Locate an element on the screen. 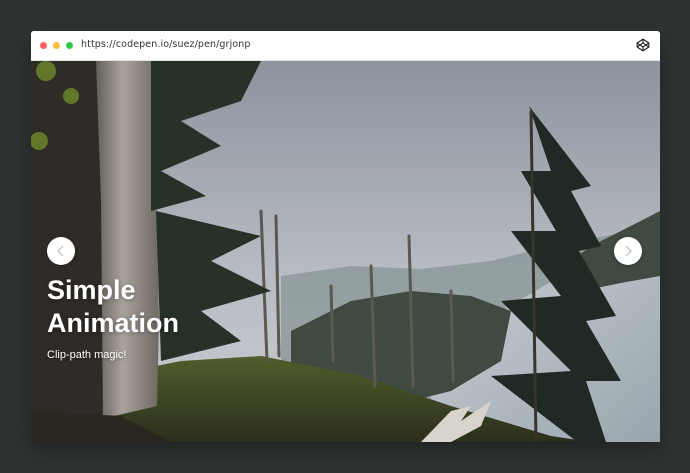  slide-caption: Simple Animation Clip-path magic! is located at coordinates (127, 317).